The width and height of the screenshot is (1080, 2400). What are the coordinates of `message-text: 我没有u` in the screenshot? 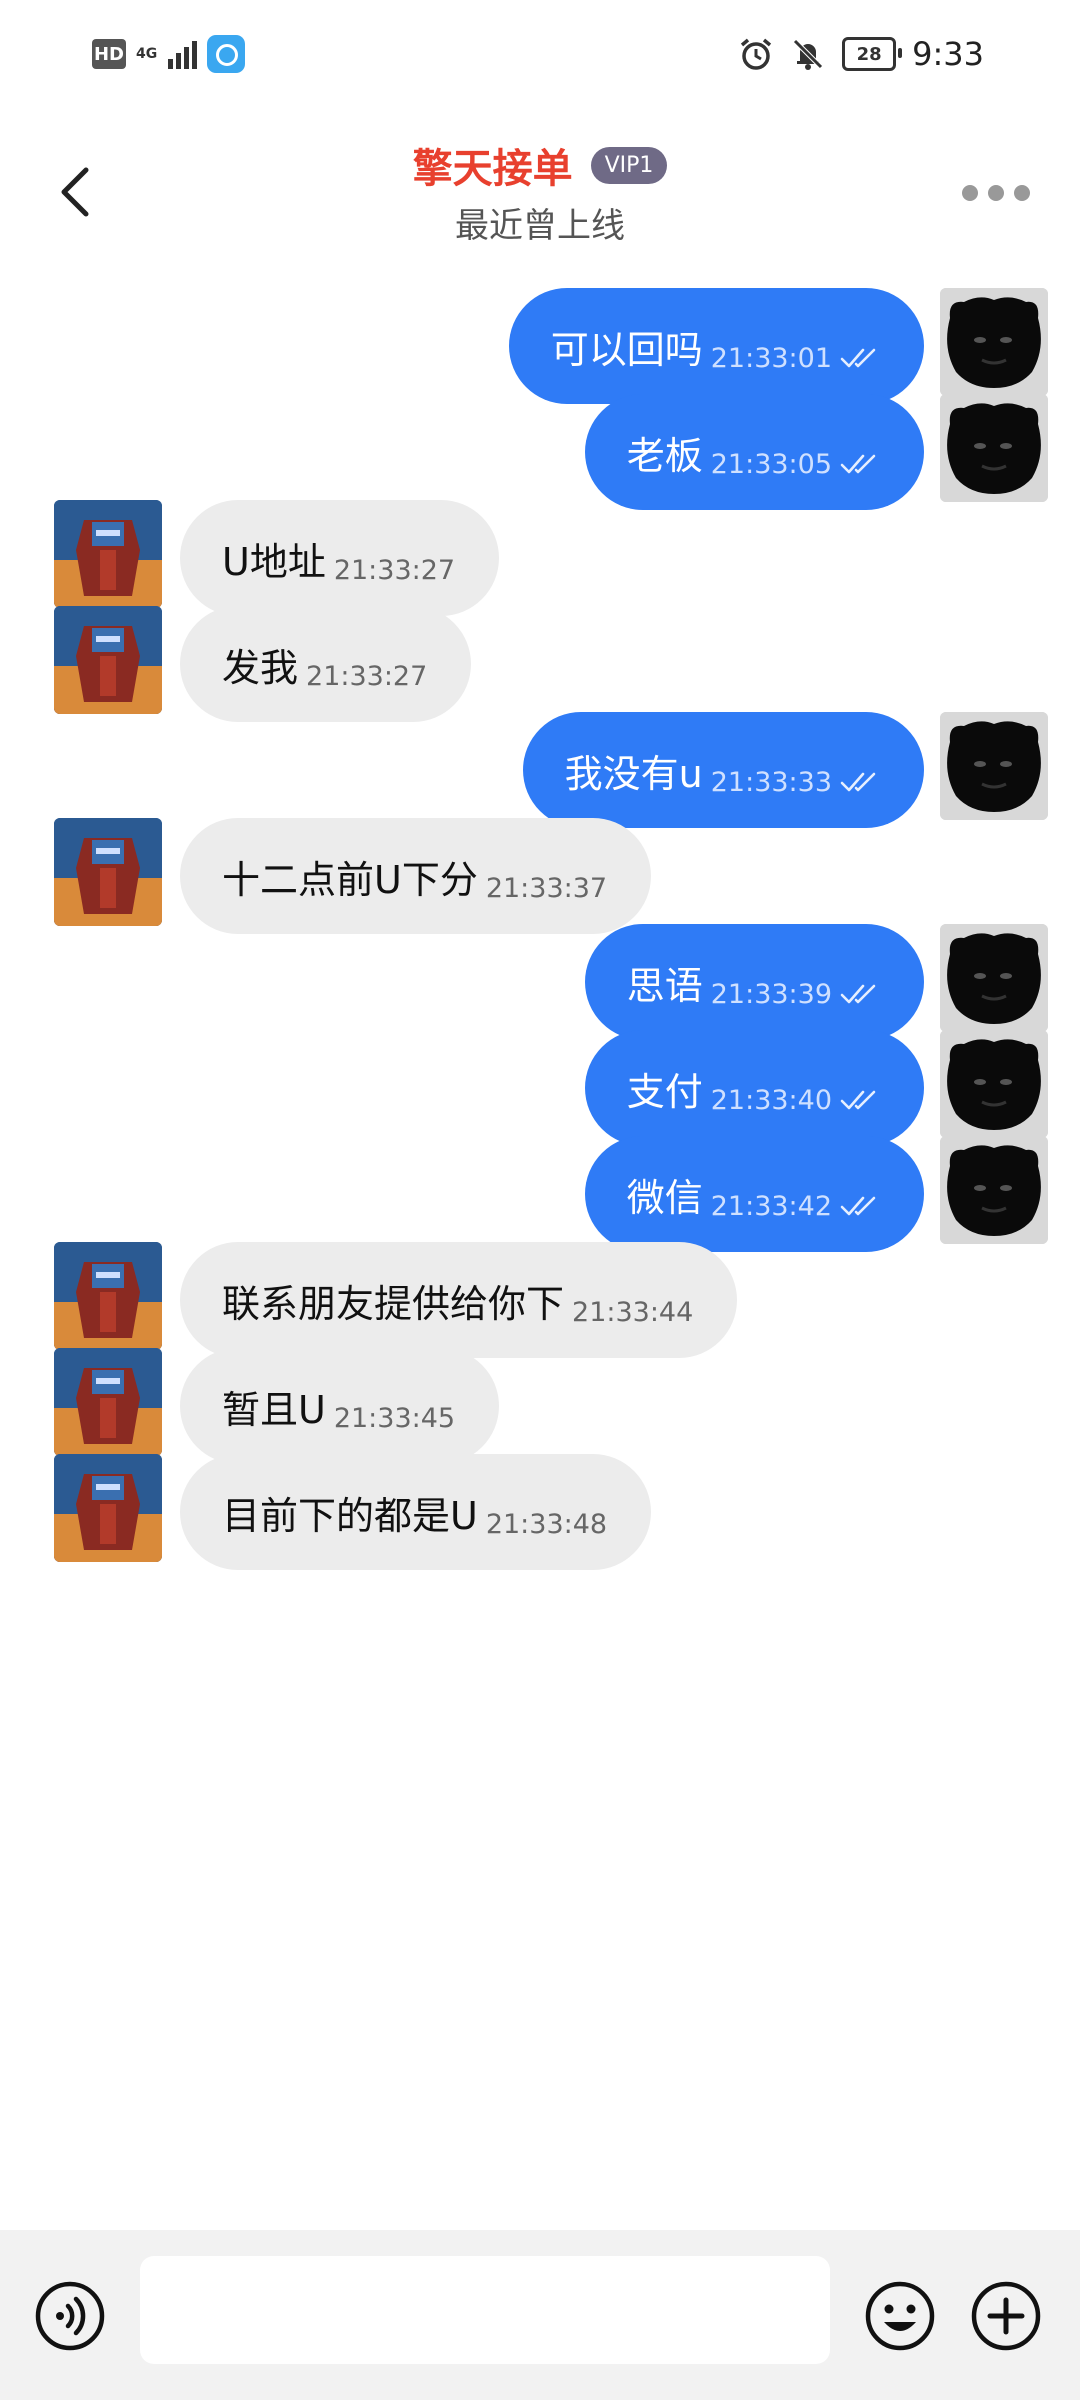 It's located at (633, 773).